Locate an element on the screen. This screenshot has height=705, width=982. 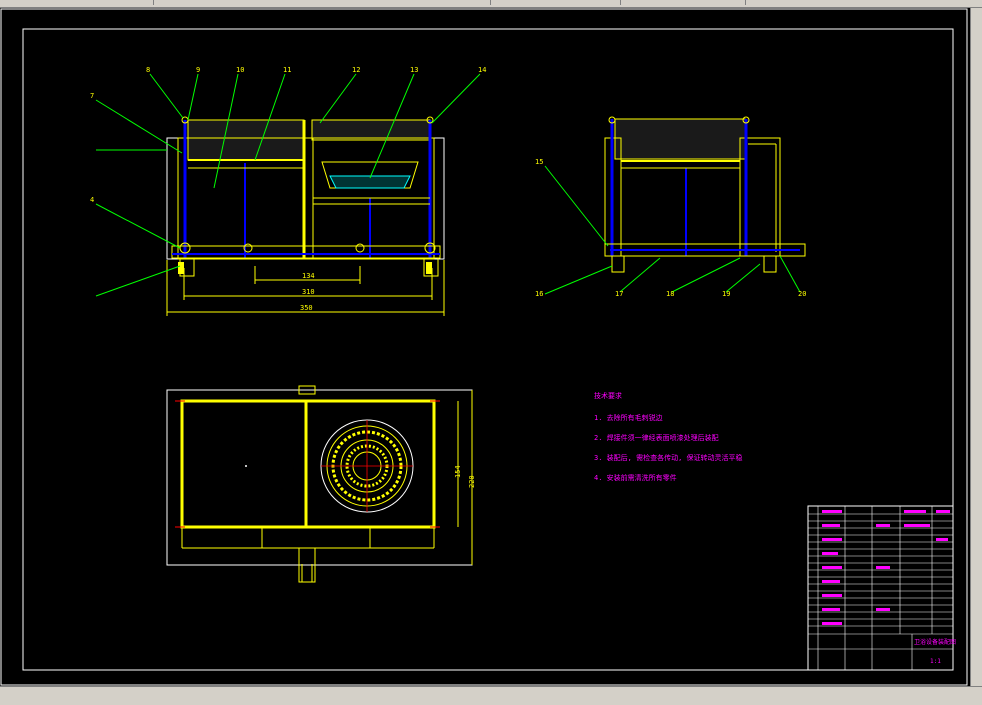
note-1: 1. 去除所有毛刺锐边 is located at coordinates (628, 417).